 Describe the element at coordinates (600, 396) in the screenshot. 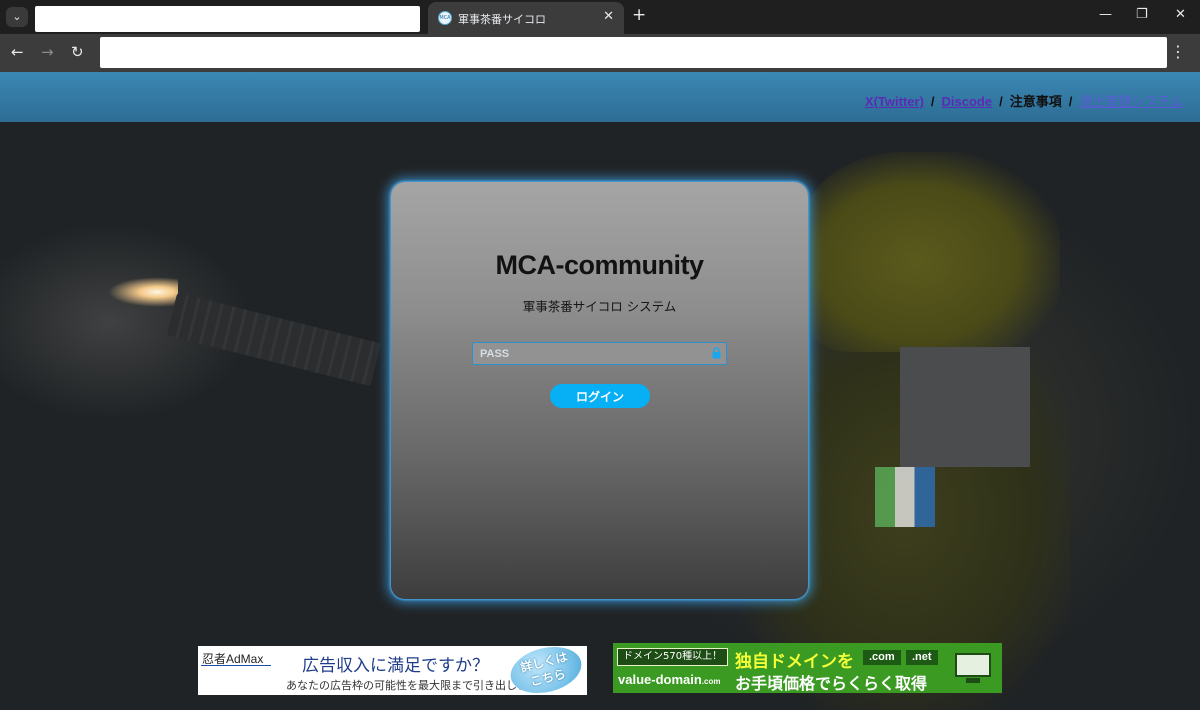

I see `login-button: ログイン` at that location.